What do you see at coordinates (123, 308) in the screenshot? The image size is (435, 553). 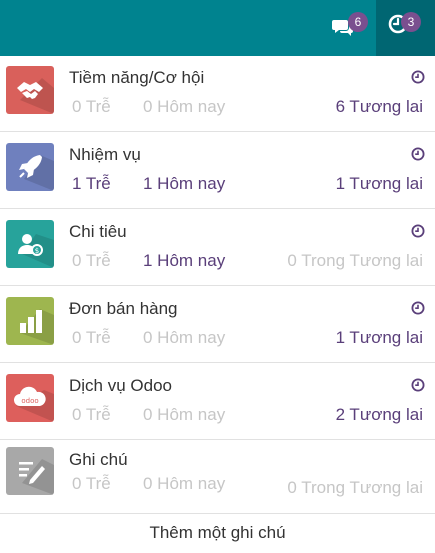 I see `activity-app-name: Đơn bán hàng` at bounding box center [123, 308].